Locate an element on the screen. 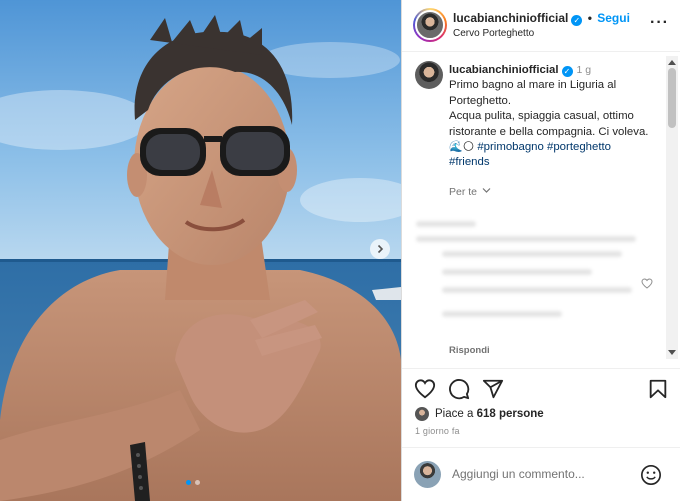 This screenshot has width=680, height=501. chevron-right-icon is located at coordinates (380, 249).